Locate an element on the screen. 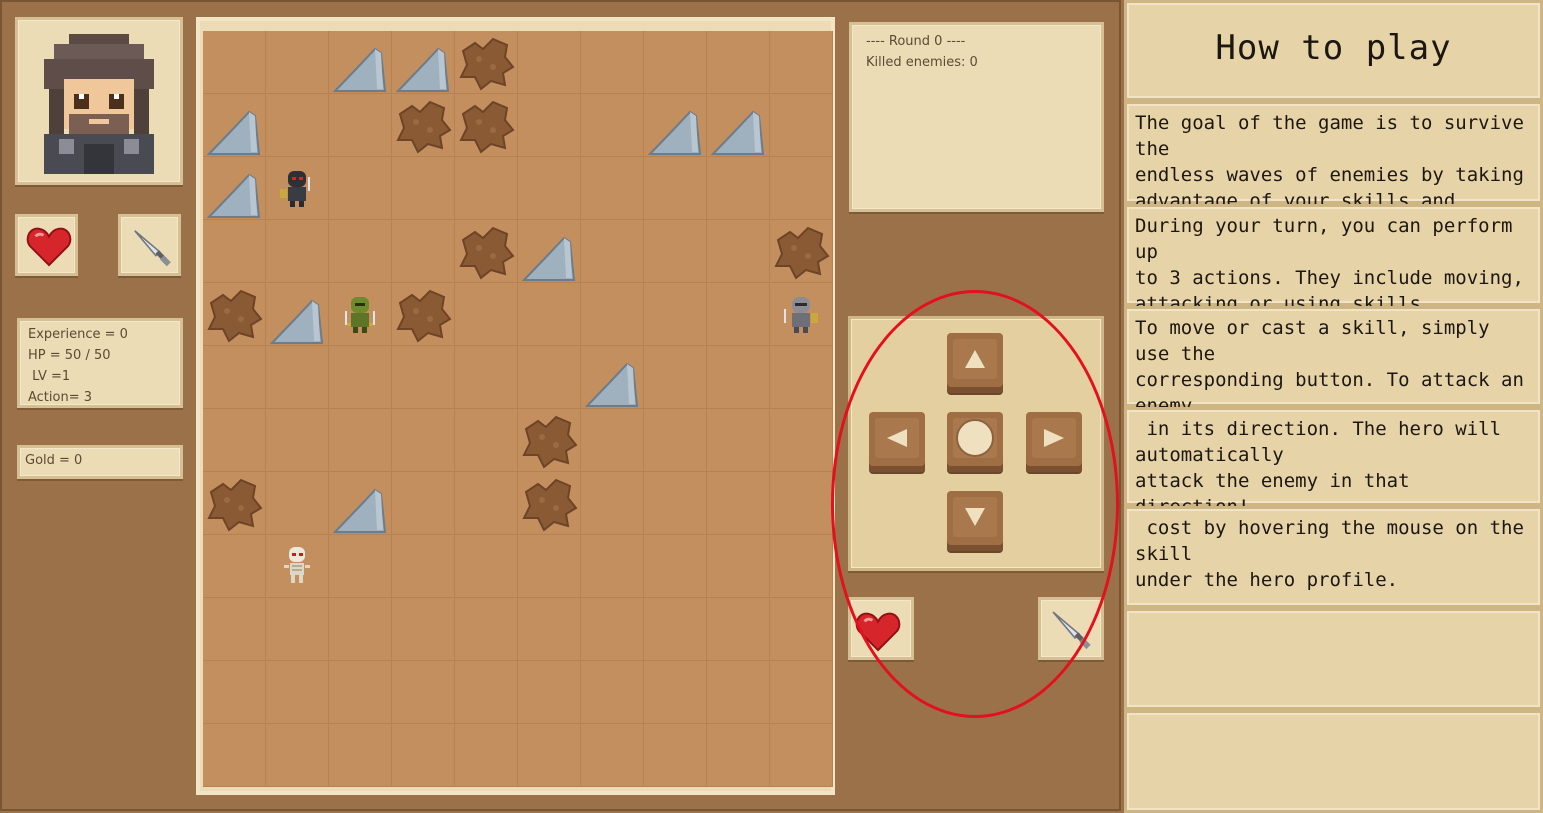 The image size is (1543, 813). attack-skill-button is located at coordinates (149, 245).